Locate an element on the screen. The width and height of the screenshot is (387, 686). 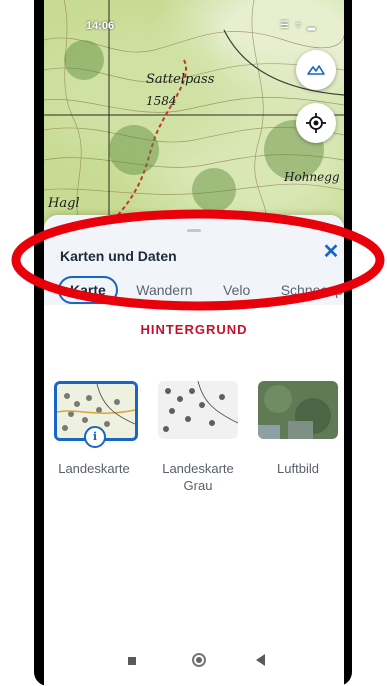
category-tabs: Karte Wandern Velo Schneesport is located at coordinates (199, 291).